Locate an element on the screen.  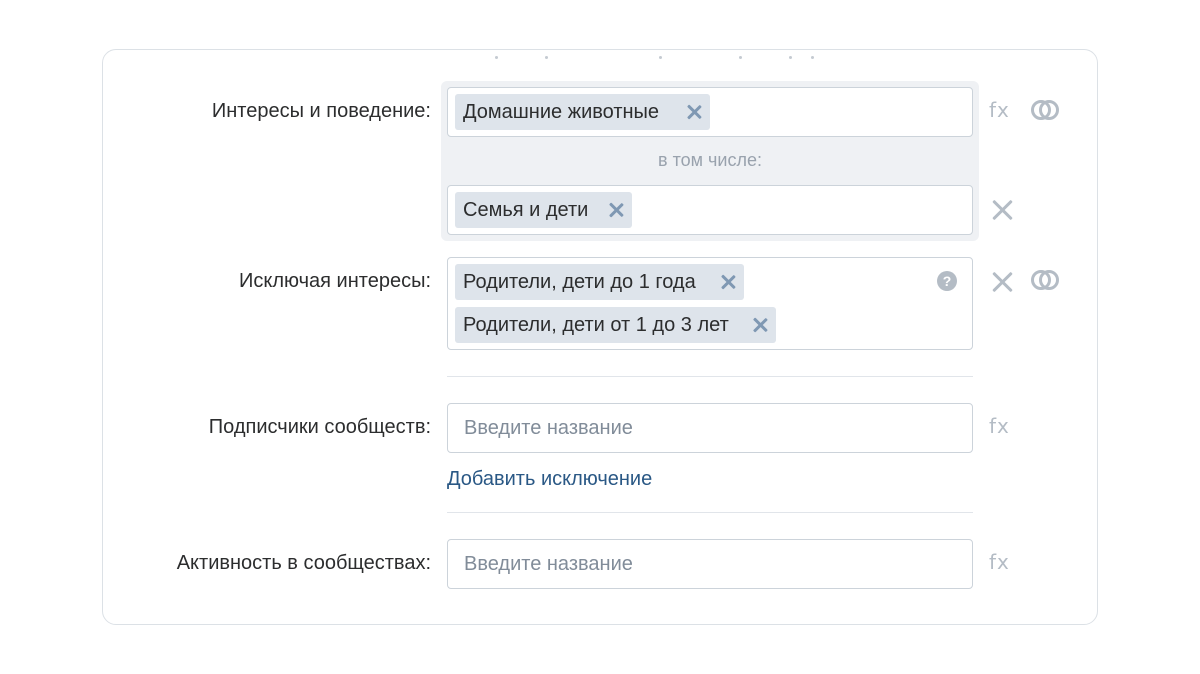
add-exclusion-link: Добавить исключение is located at coordinates (549, 479).